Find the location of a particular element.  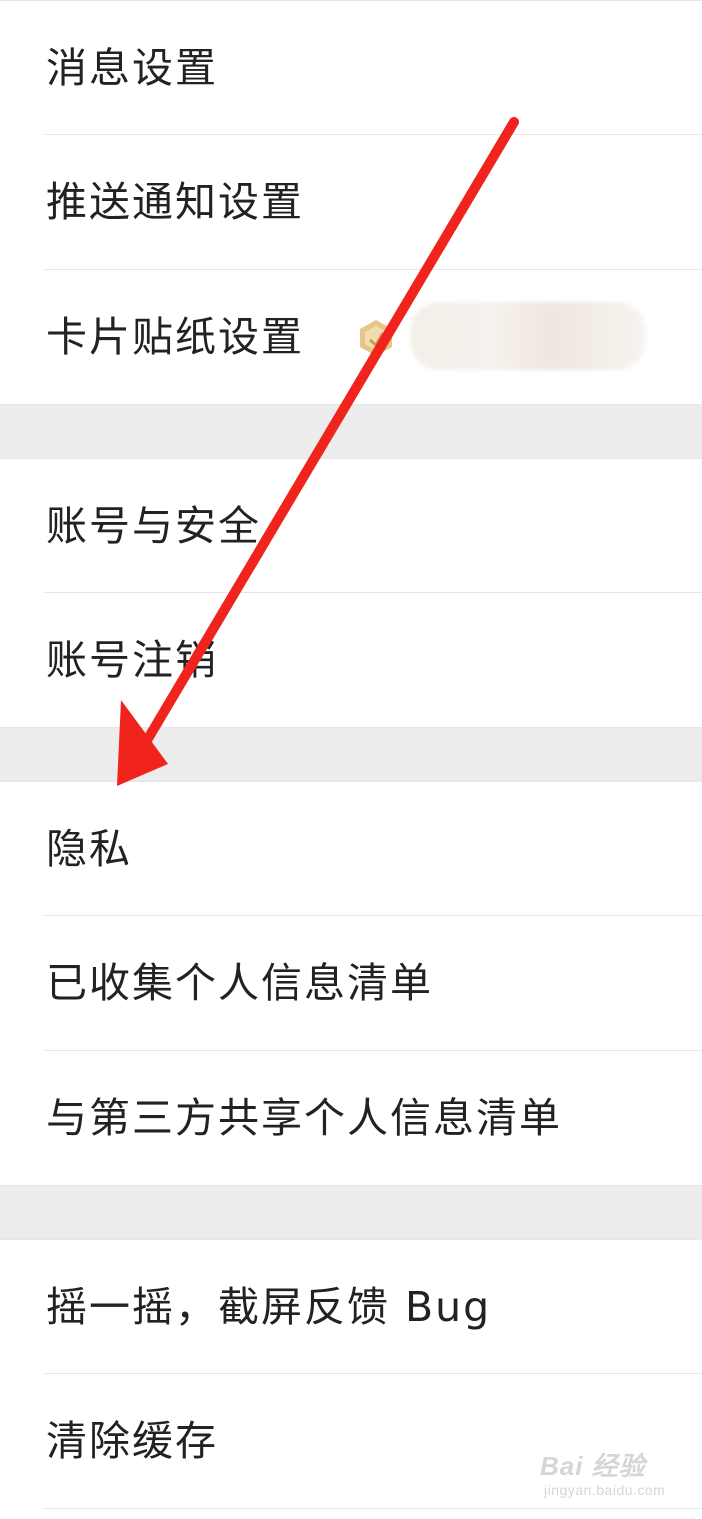

watermark-sub: jingyan.baidu.com is located at coordinates (605, 1490).